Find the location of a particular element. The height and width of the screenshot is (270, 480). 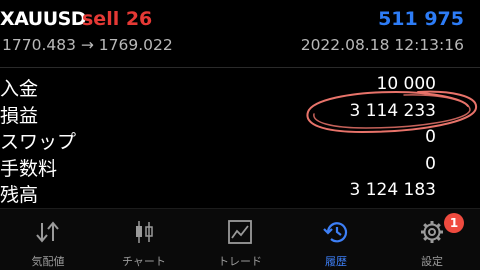

deal-type: sell 26 is located at coordinates (117, 19).